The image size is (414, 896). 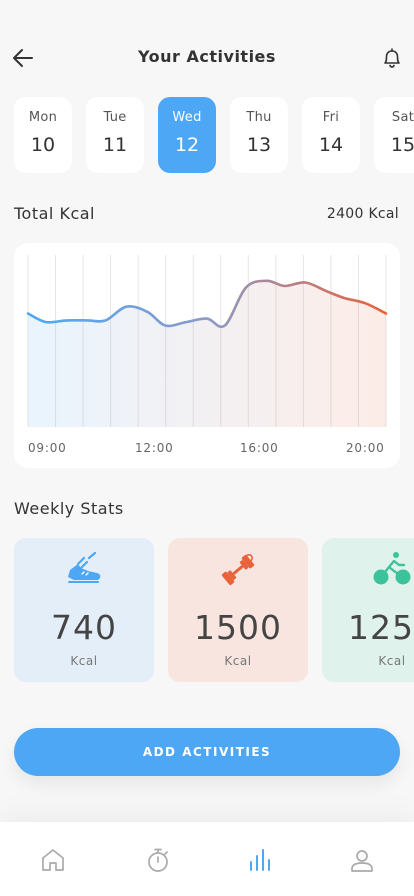 I want to click on dumbbell-icon, so click(x=238, y=570).